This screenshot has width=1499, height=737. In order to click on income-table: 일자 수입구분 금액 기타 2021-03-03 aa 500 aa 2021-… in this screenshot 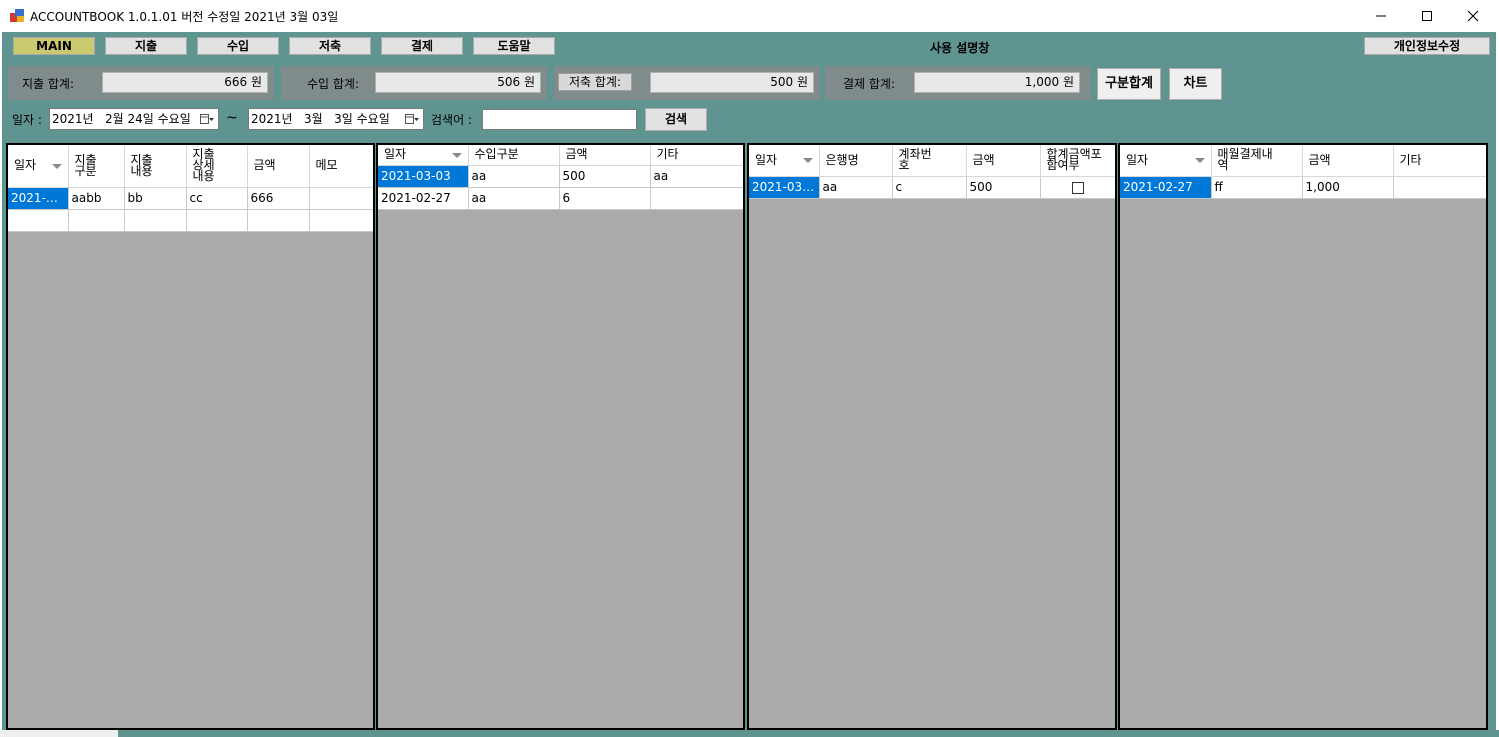, I will do `click(560, 177)`.